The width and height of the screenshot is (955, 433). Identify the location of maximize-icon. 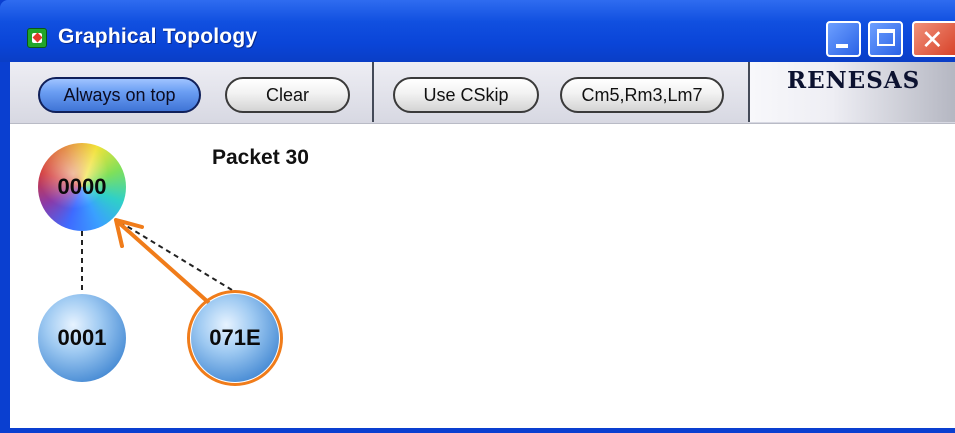
(886, 37).